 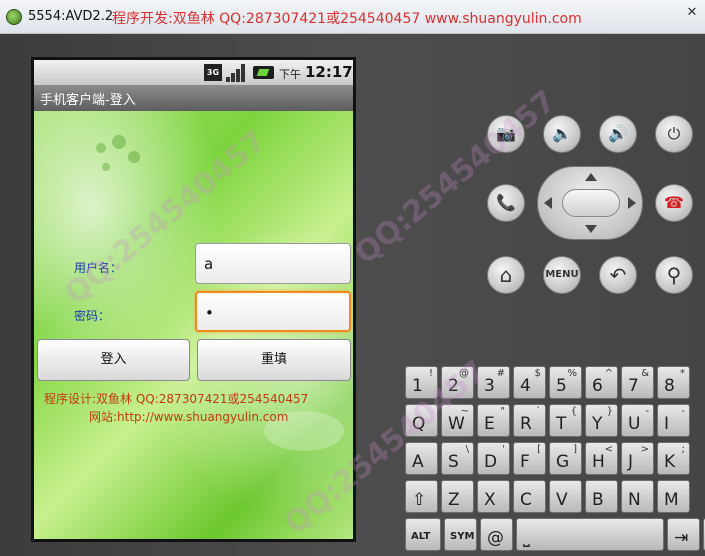 I want to click on keyboard-key: K;, so click(x=673, y=458).